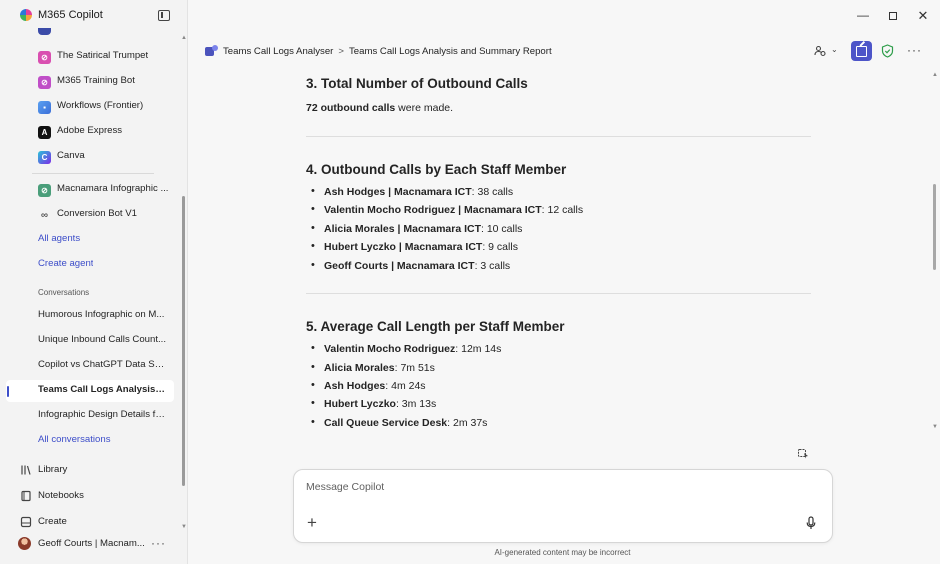 This screenshot has width=940, height=564. Describe the element at coordinates (90, 157) in the screenshot. I see `sidebar-item-canva: C Canva` at that location.